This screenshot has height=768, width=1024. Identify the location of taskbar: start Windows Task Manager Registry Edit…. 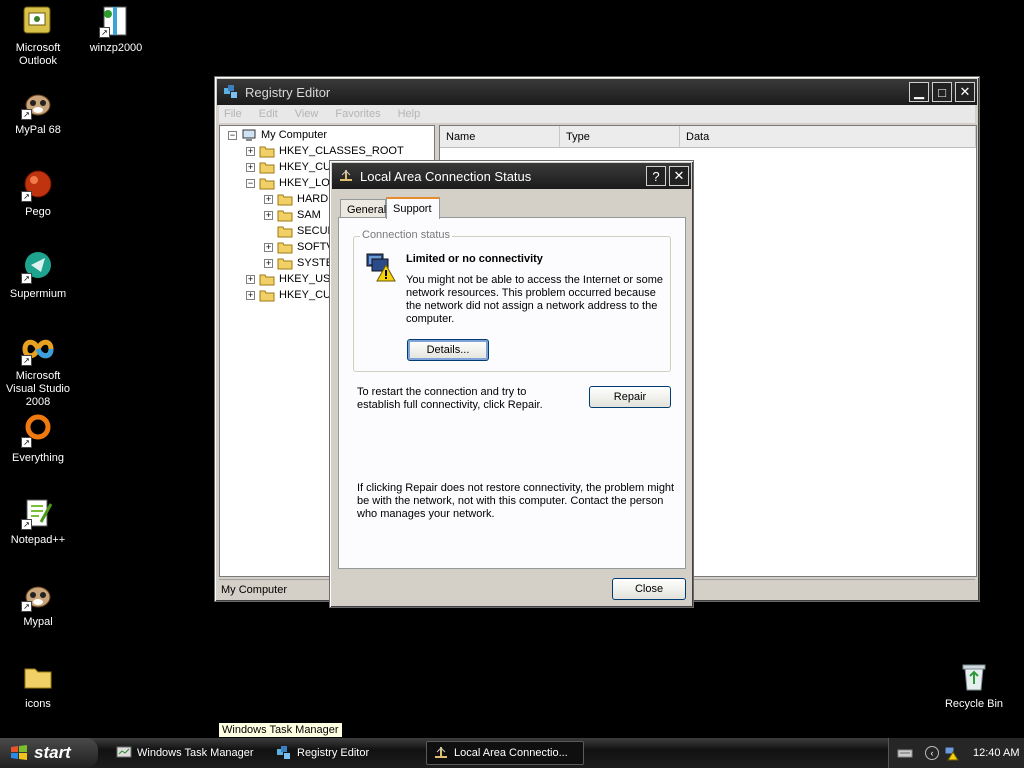
(512, 753).